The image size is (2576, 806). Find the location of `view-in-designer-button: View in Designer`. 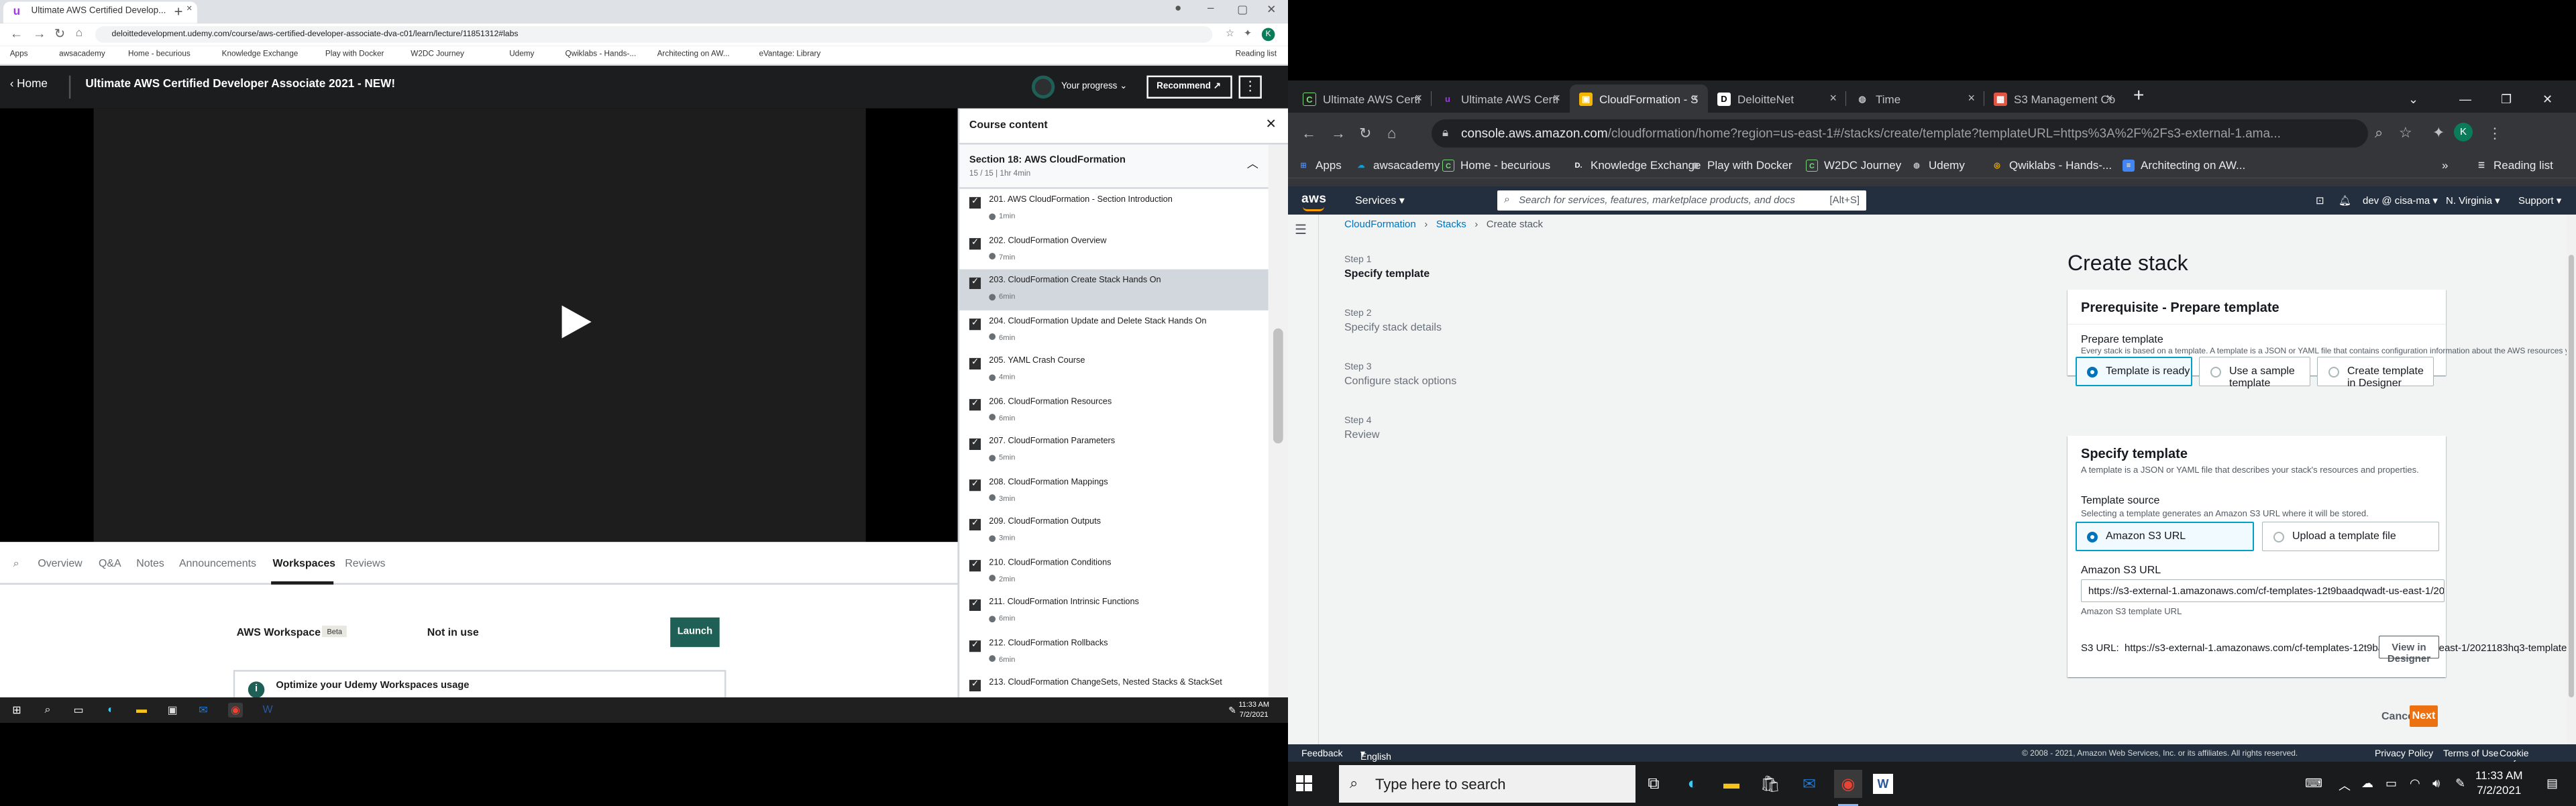

view-in-designer-button: View in Designer is located at coordinates (2409, 650).